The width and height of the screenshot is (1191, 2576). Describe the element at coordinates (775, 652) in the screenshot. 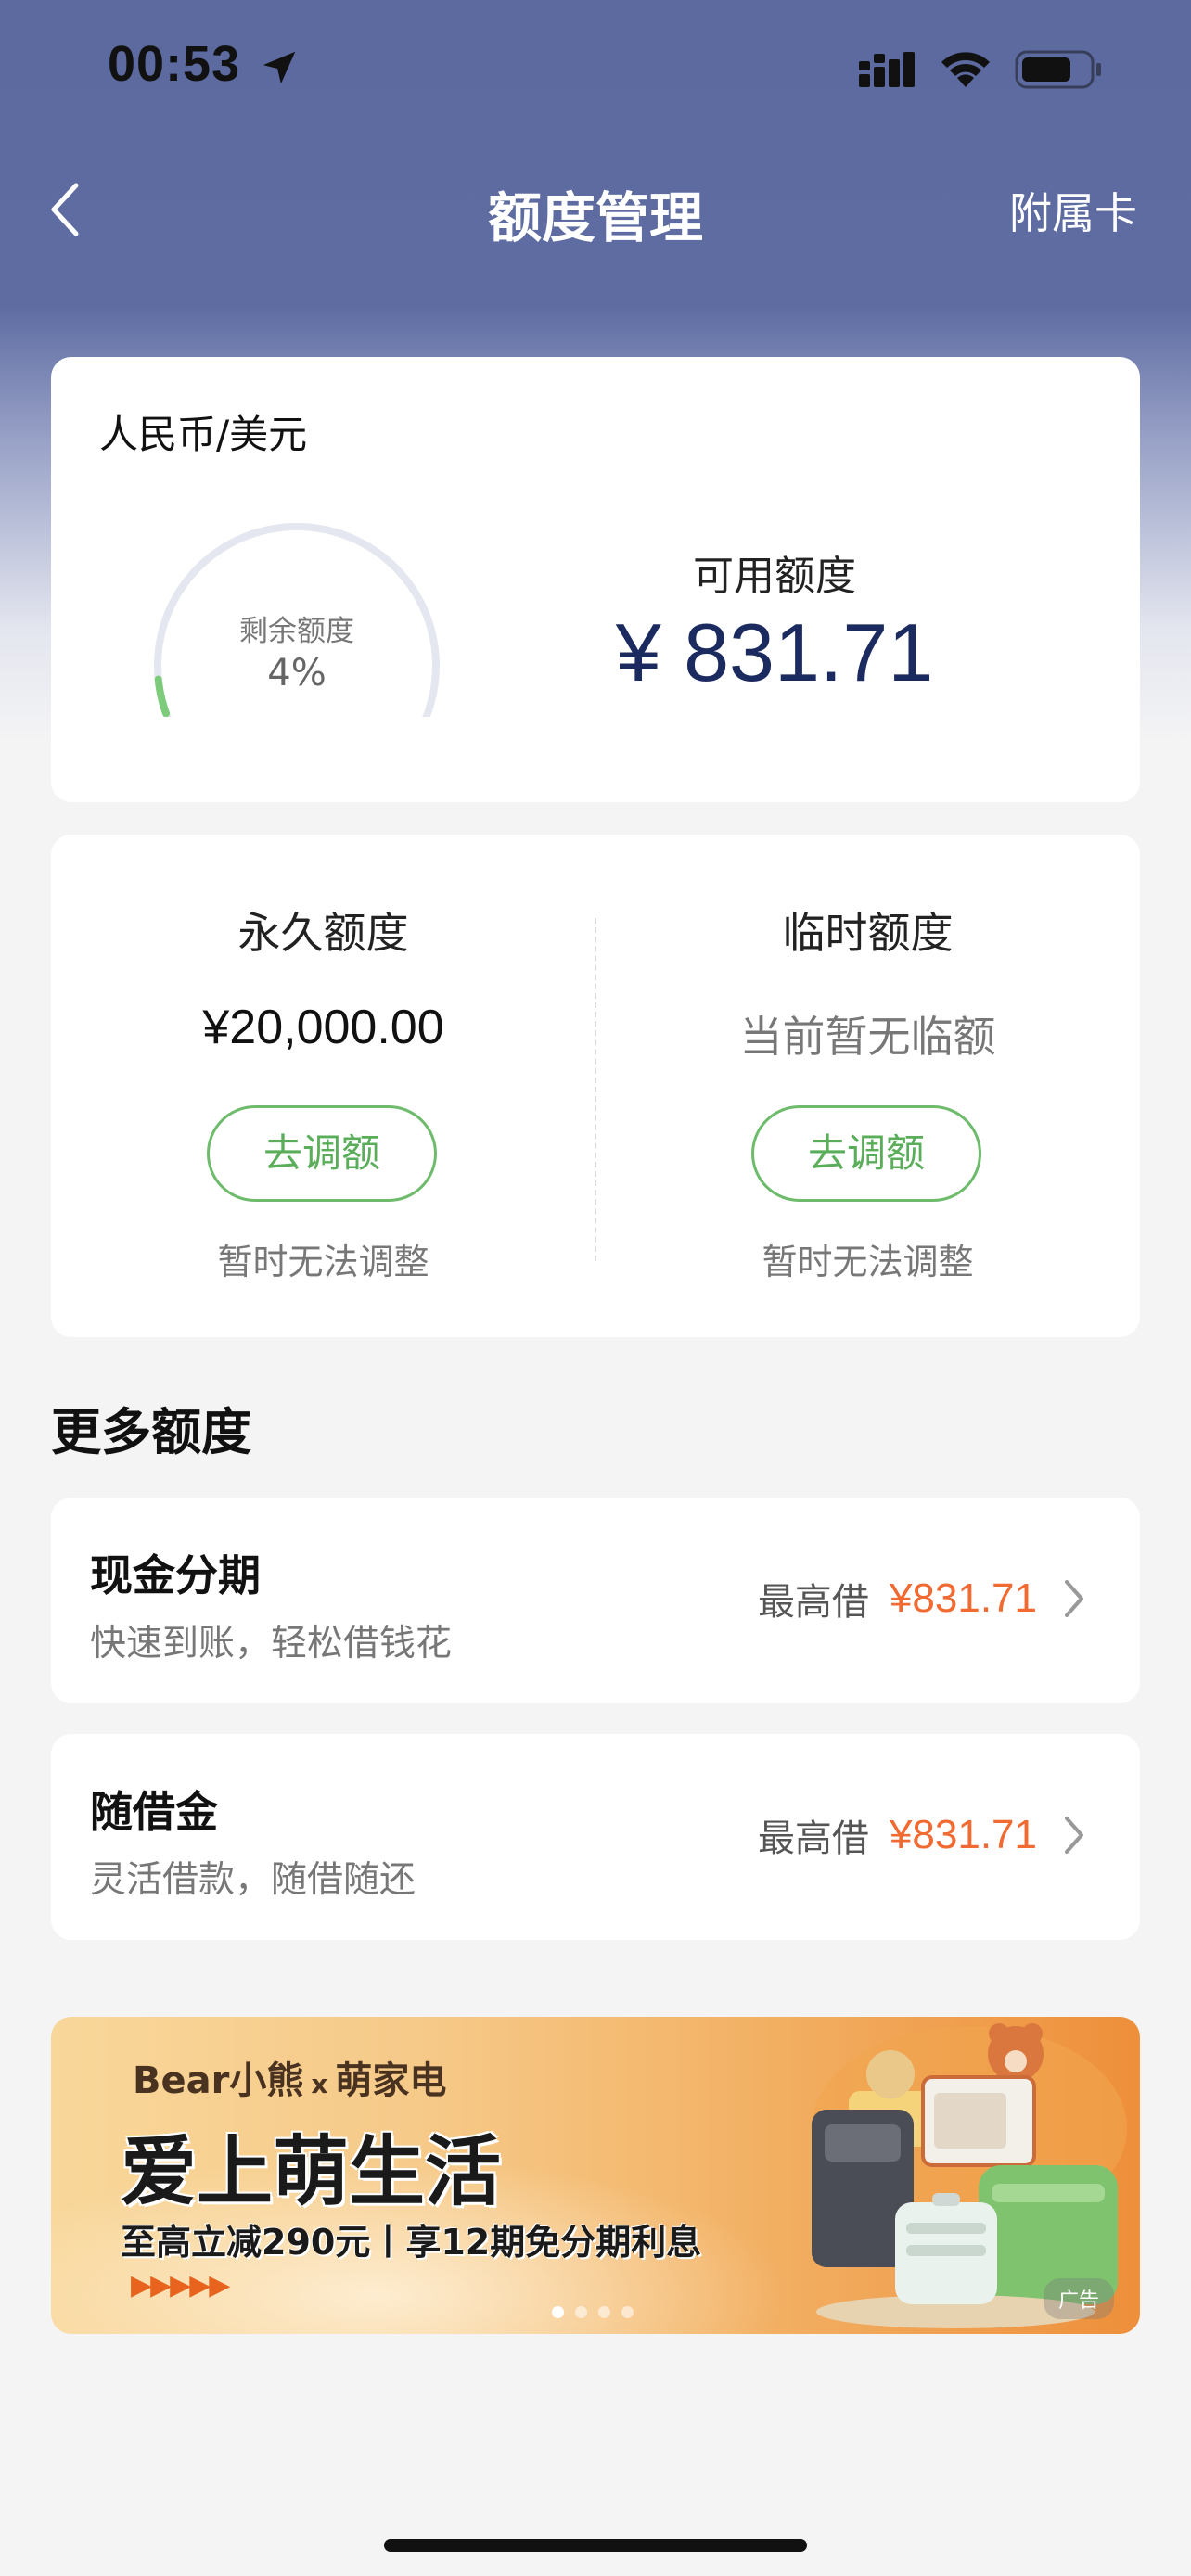

I see `available-credit-amount: ¥ 831.71` at that location.